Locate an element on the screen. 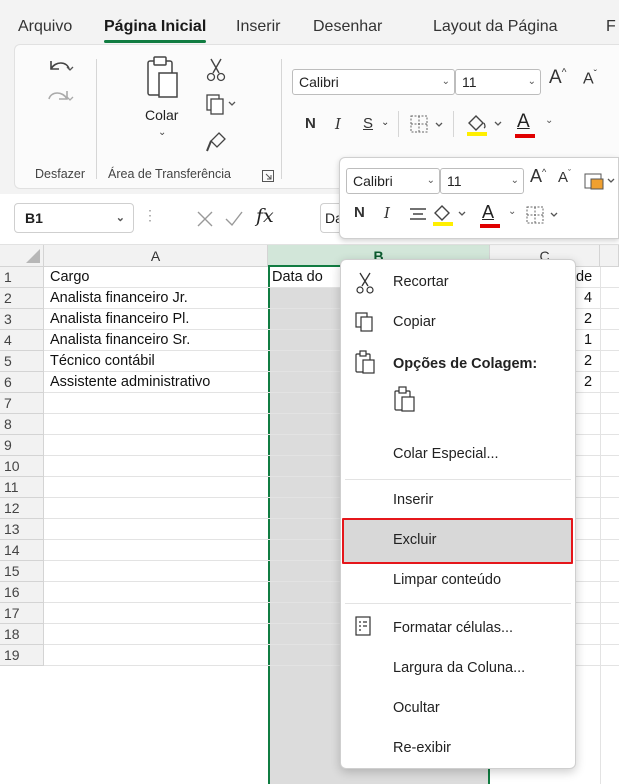 This screenshot has height=784, width=619. row-header: 11 is located at coordinates (22, 487).